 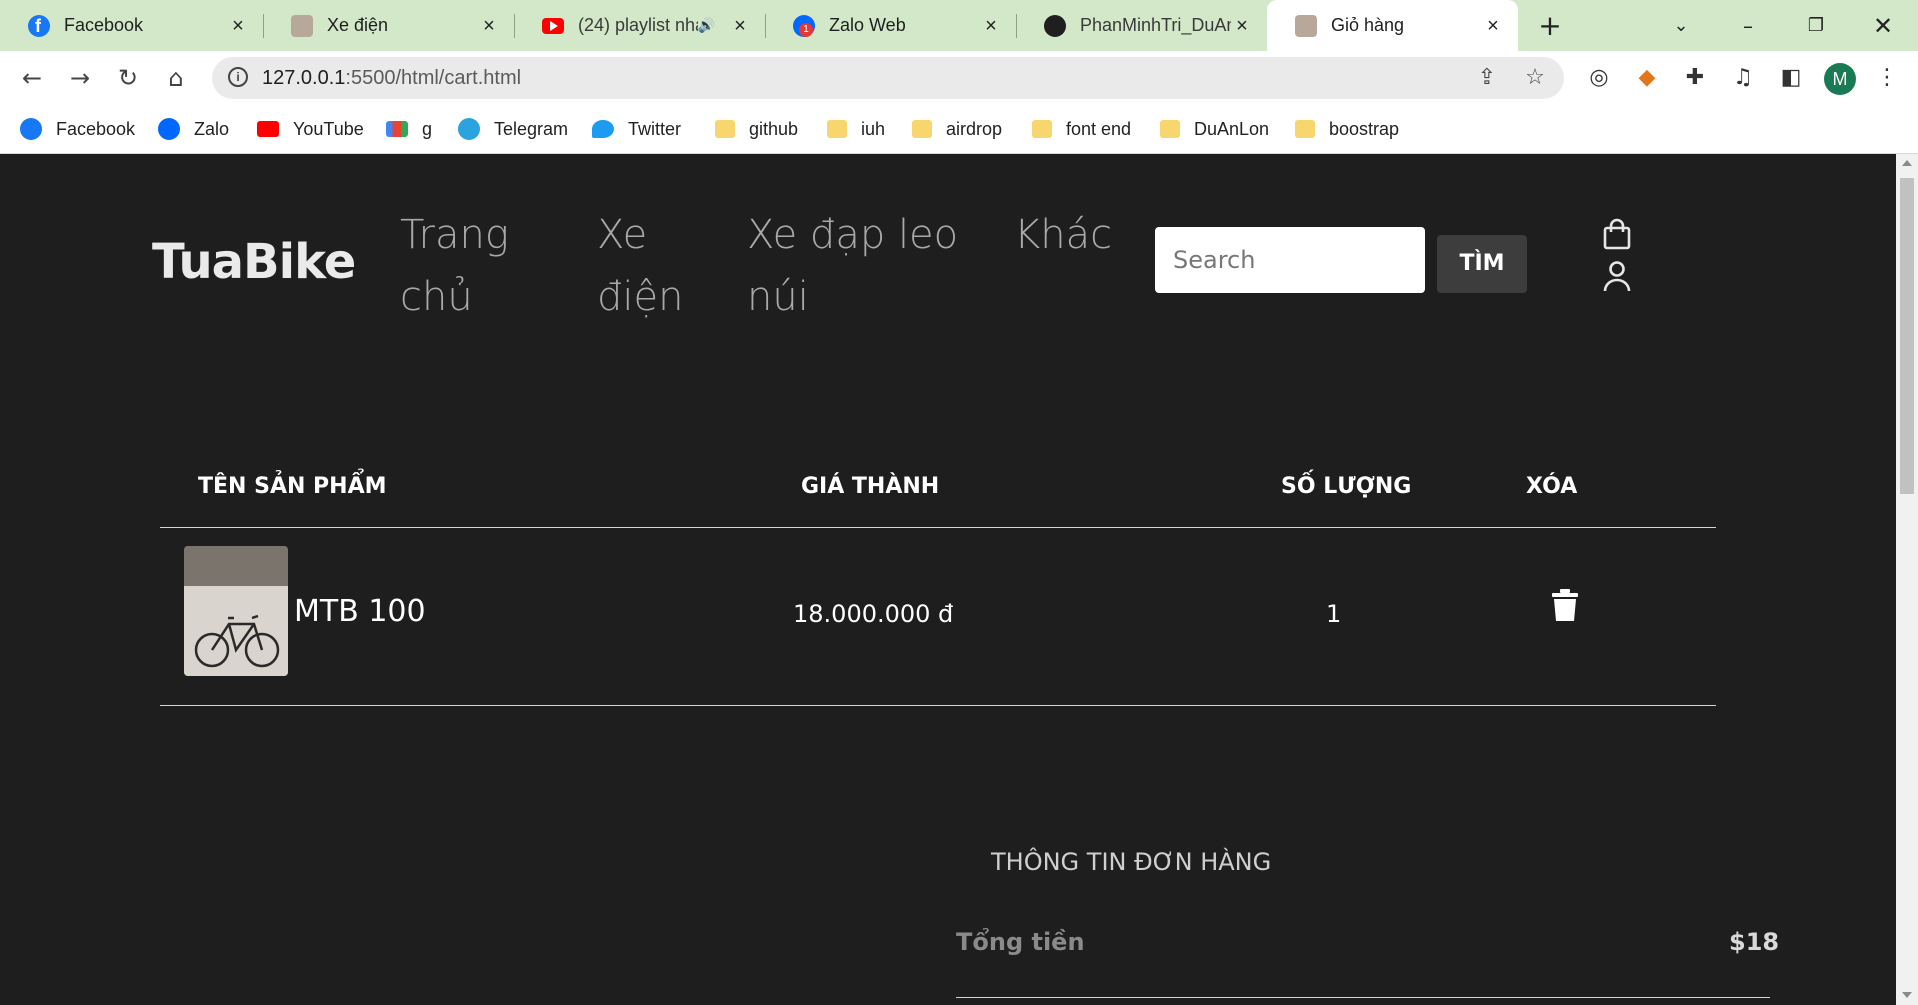 What do you see at coordinates (1617, 276) in the screenshot?
I see `user-icon` at bounding box center [1617, 276].